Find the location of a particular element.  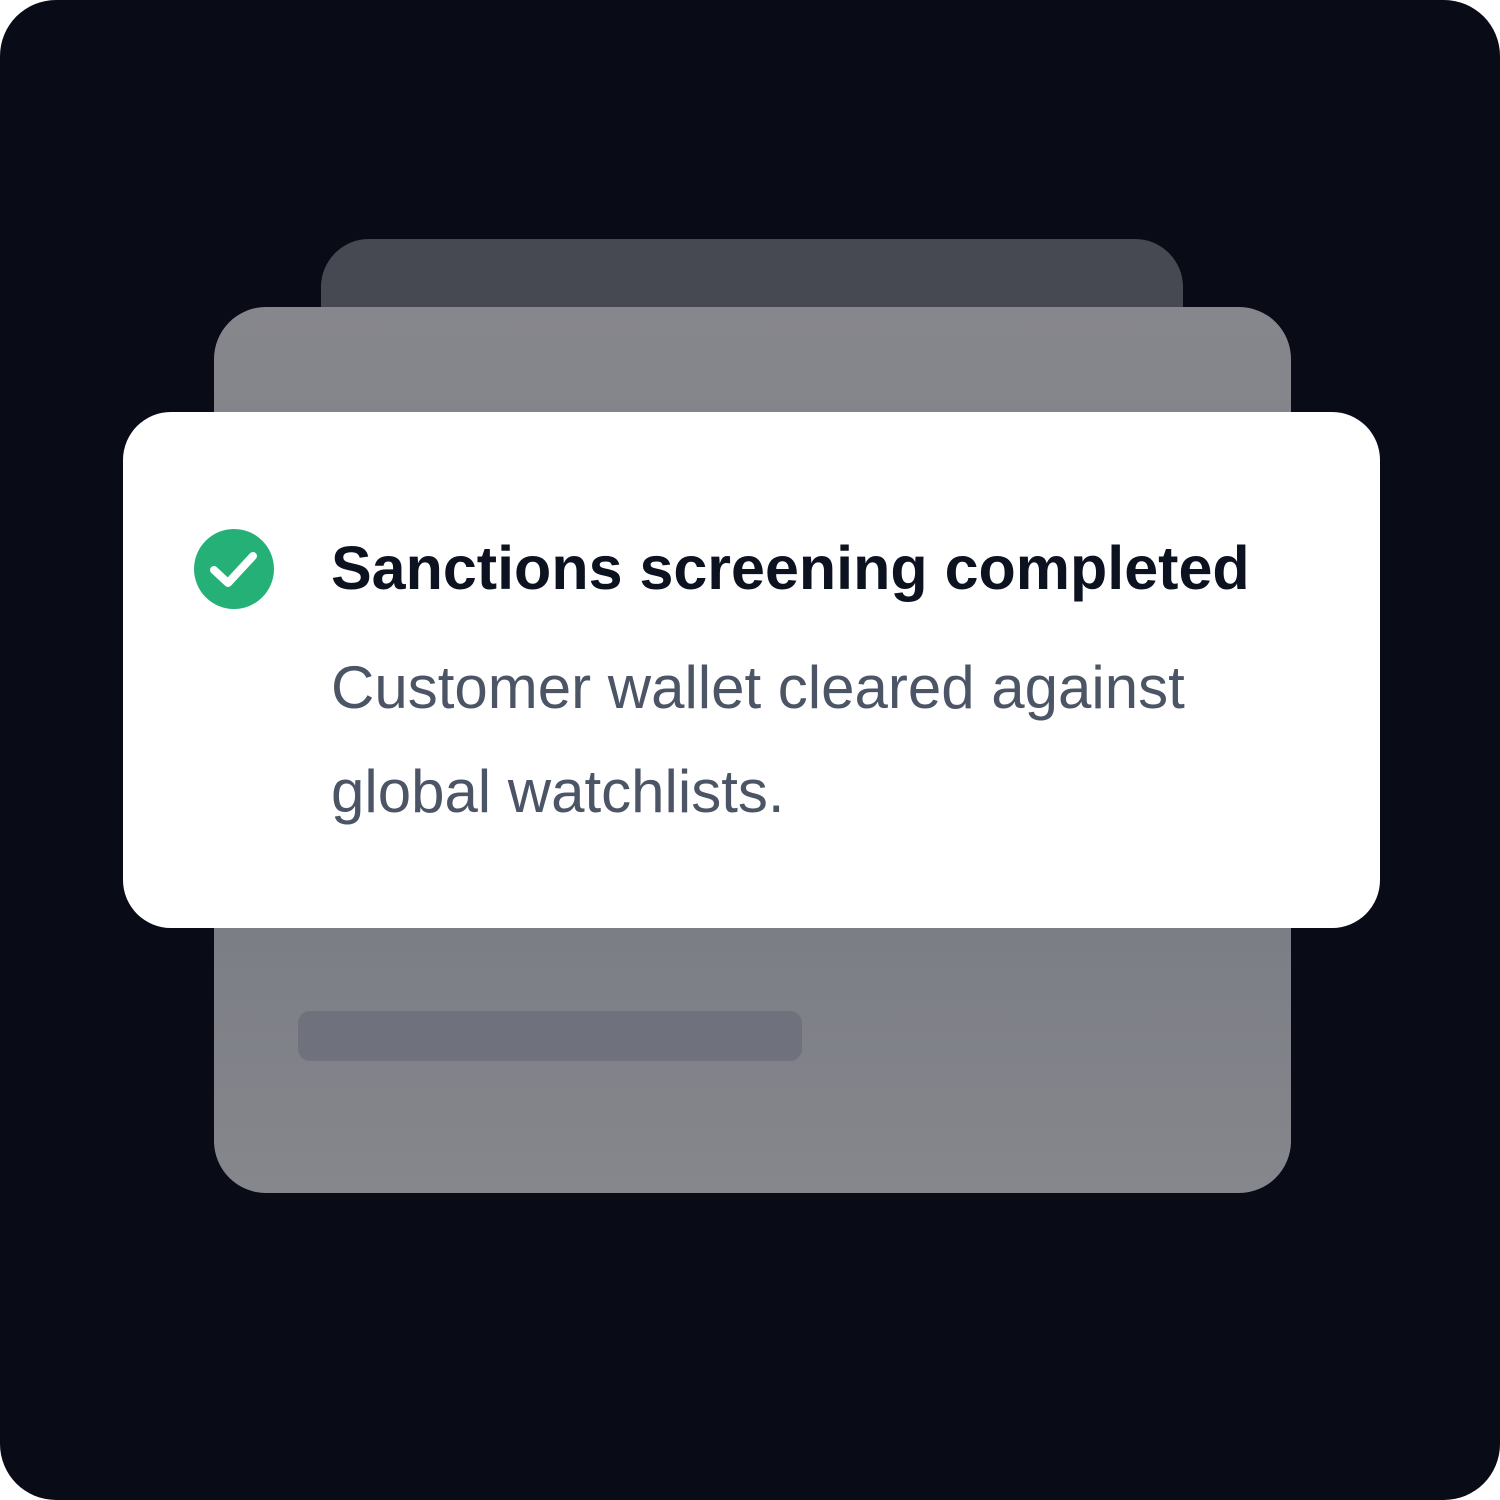

check-circle-icon is located at coordinates (234, 569).